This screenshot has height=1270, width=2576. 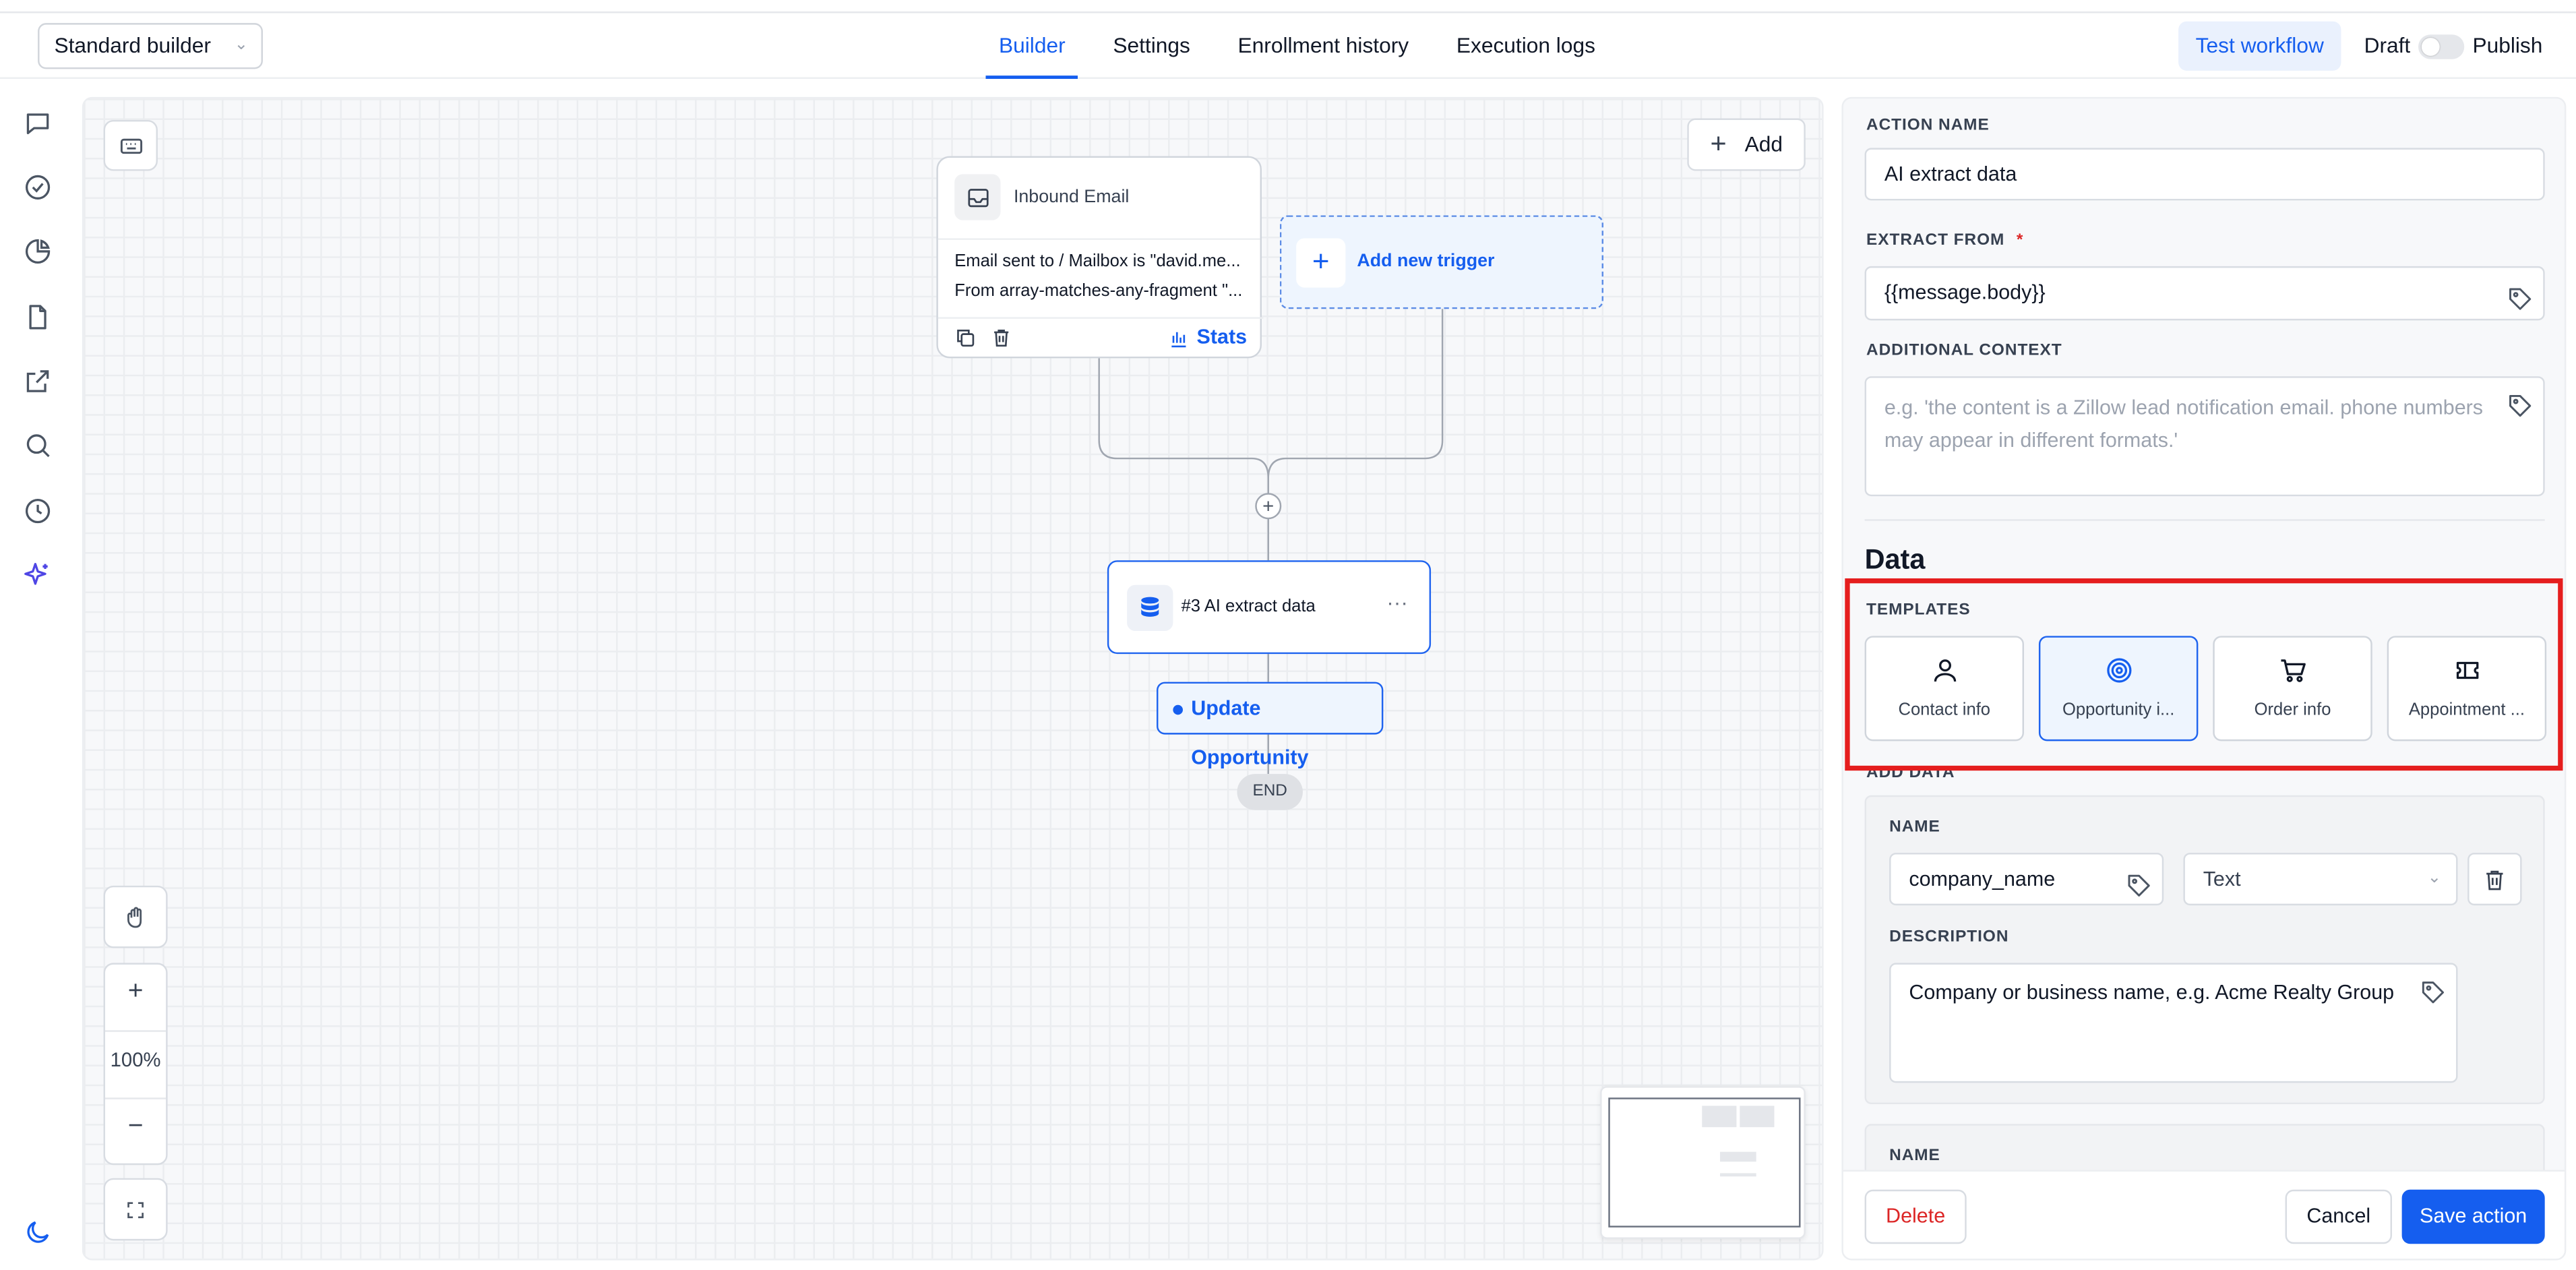 I want to click on field-name-value: company_name, so click(x=1982, y=879).